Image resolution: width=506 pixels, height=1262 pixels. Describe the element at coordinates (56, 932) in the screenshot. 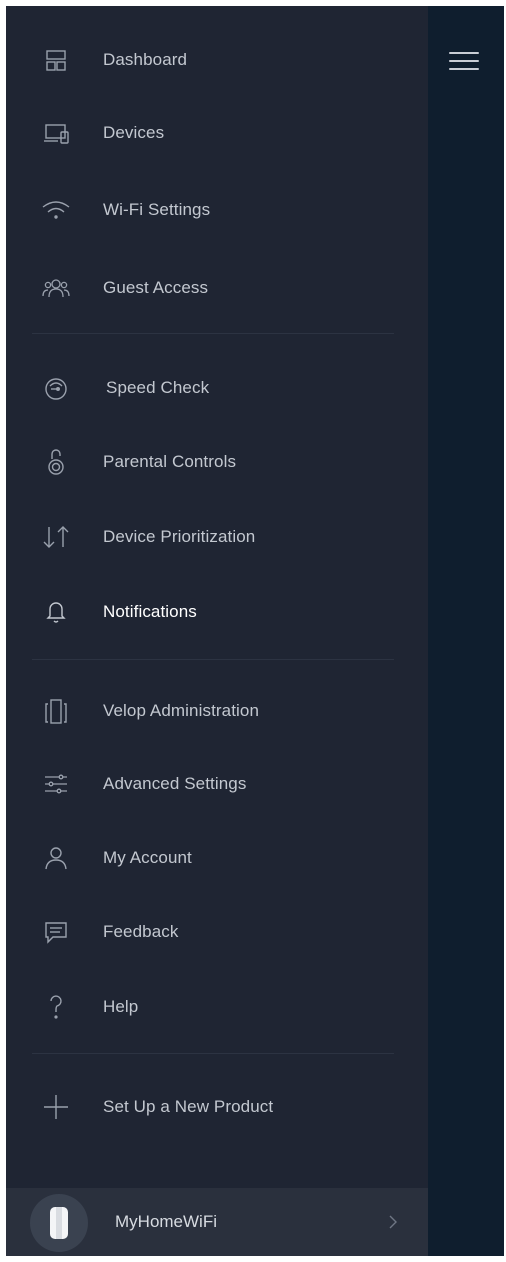

I see `feedback-bubble-icon` at that location.